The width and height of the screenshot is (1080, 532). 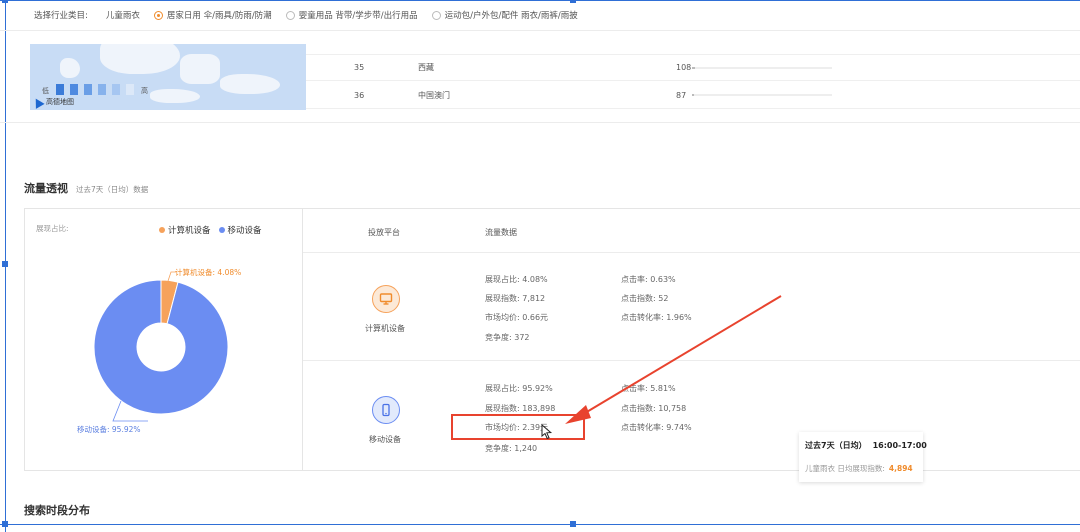 I want to click on tooltip-row: 儿童雨衣 日均展现指数: 4,894, so click(x=859, y=468).